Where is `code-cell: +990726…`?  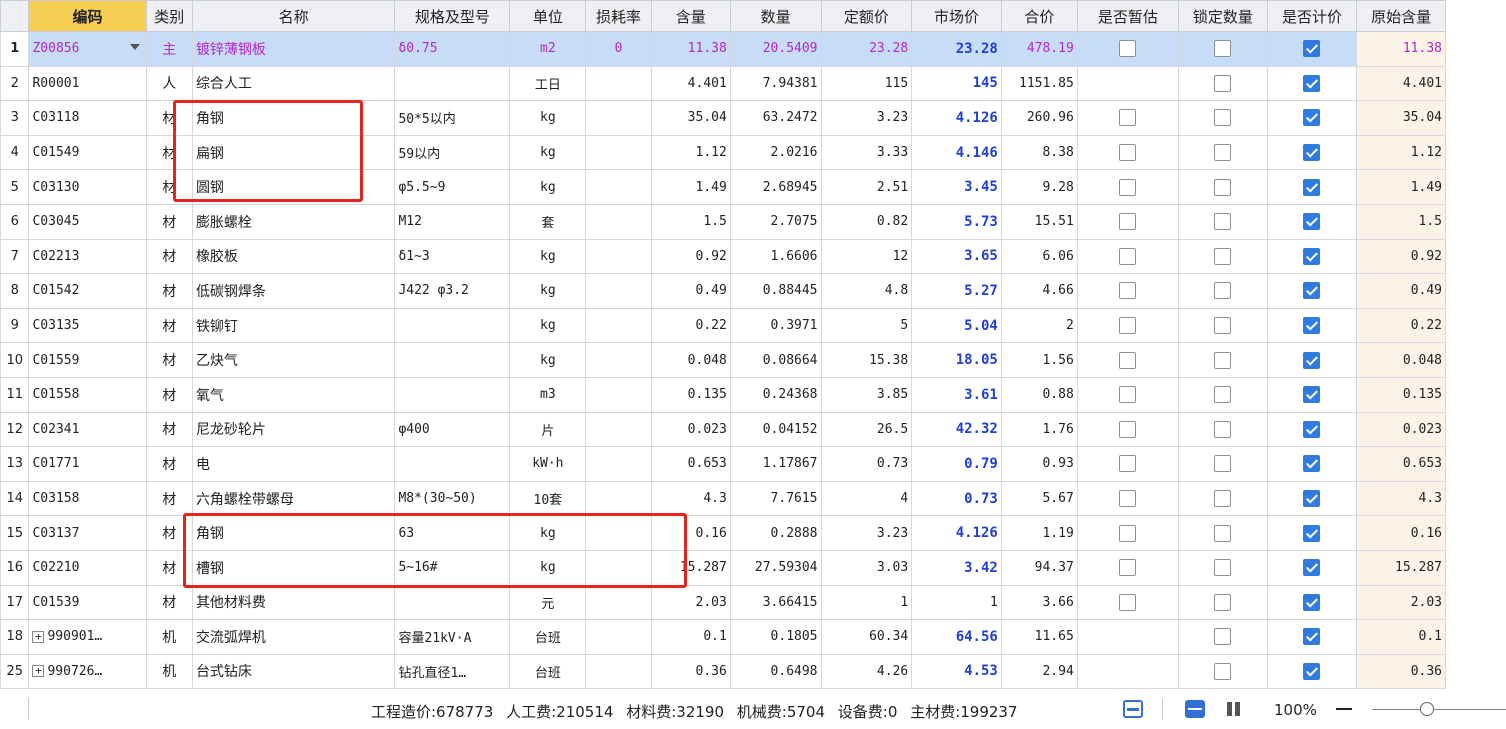
code-cell: +990726… is located at coordinates (87, 671).